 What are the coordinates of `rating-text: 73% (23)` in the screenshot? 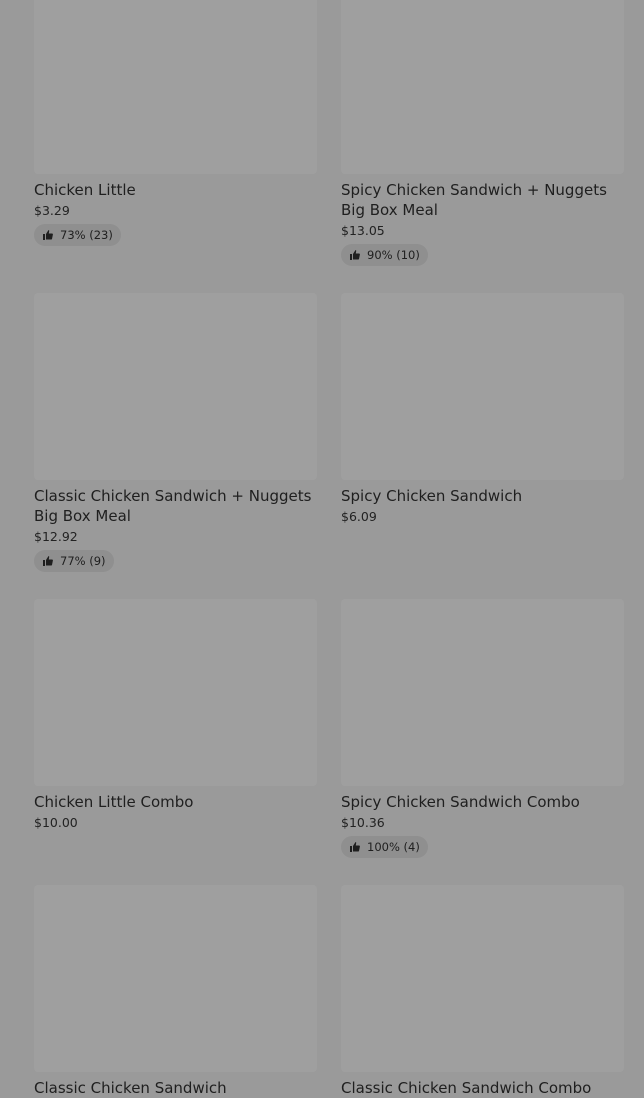 It's located at (86, 235).